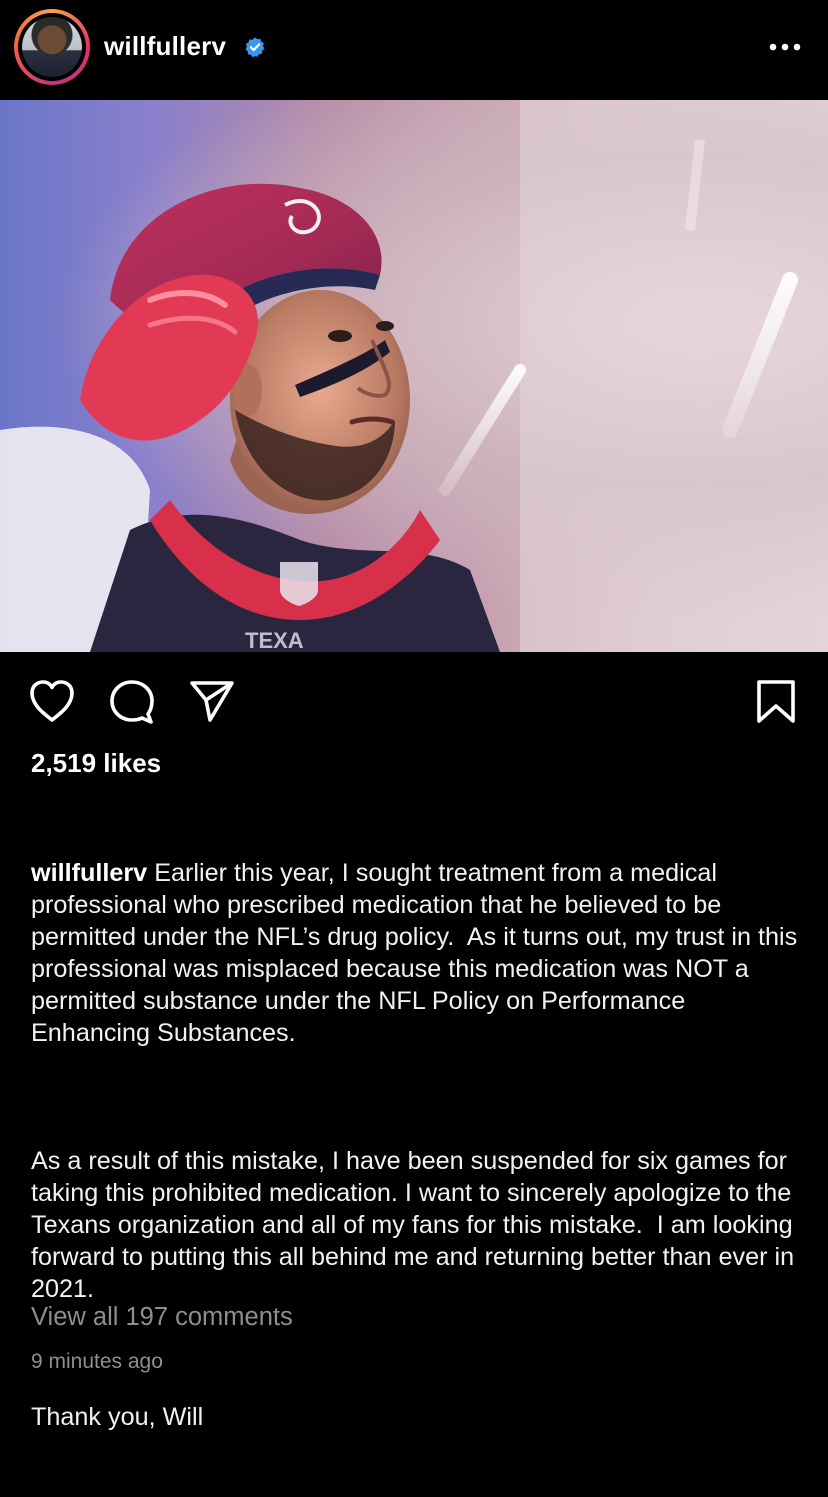  What do you see at coordinates (414, 700) in the screenshot?
I see `post-actions` at bounding box center [414, 700].